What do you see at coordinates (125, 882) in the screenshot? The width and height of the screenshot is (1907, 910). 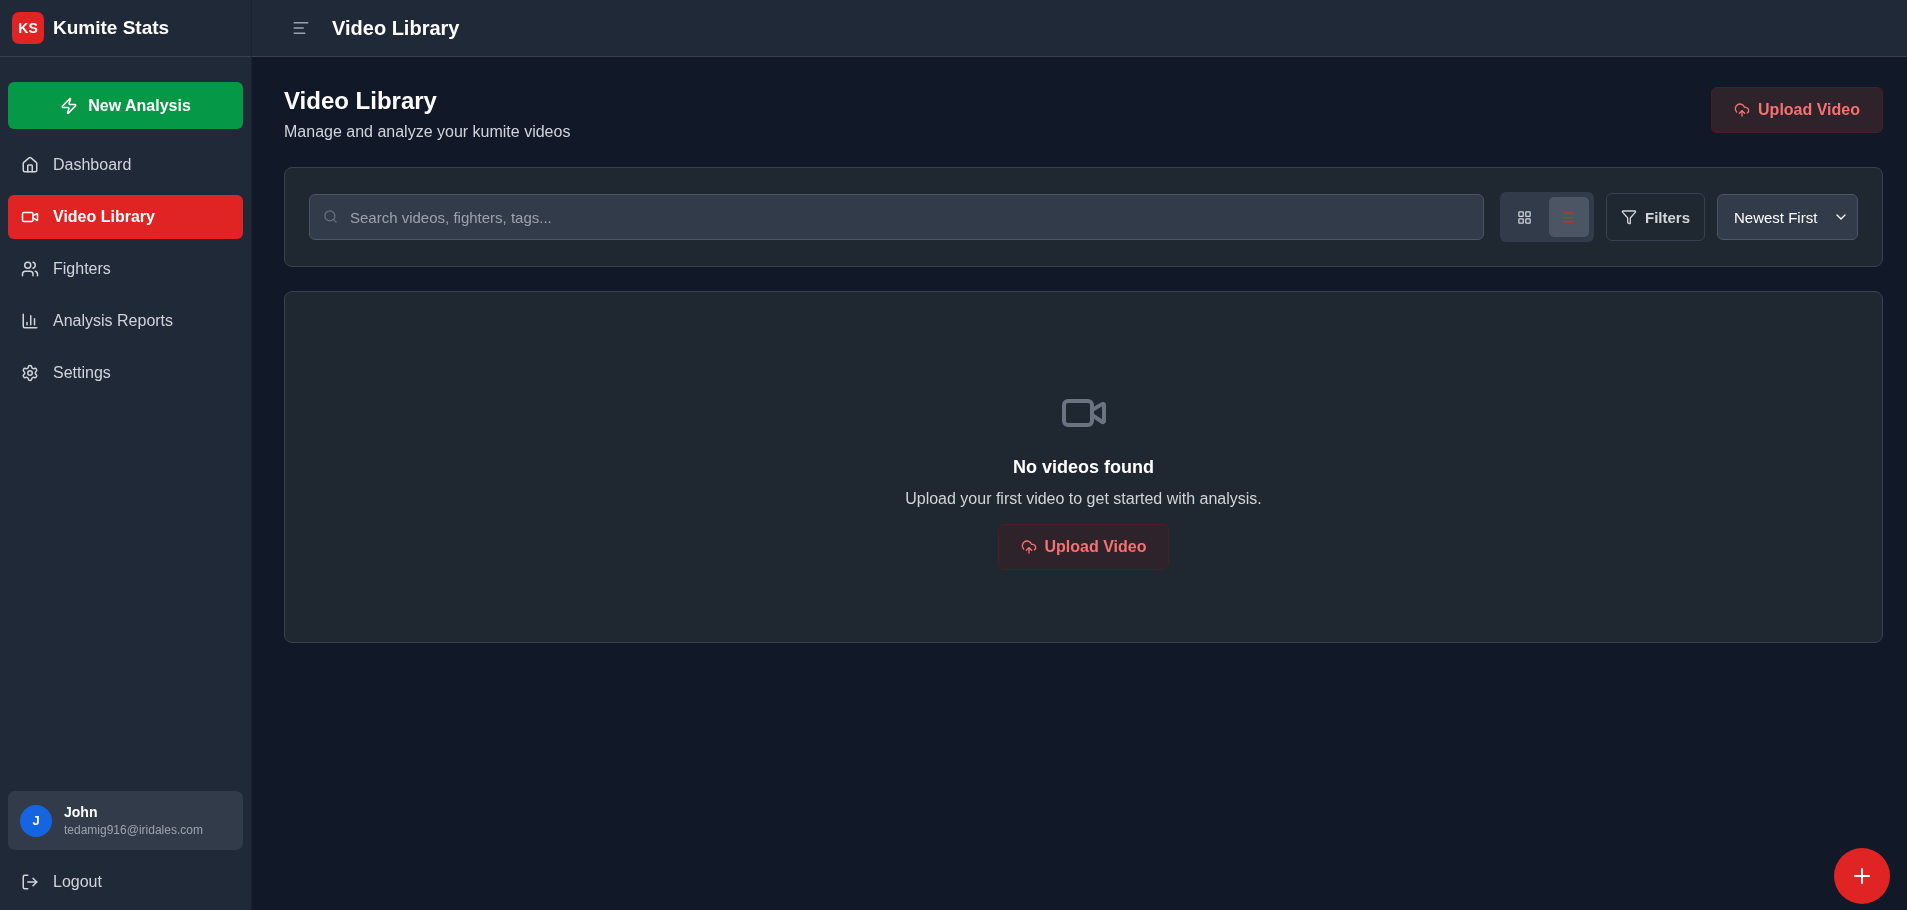 I see `logout-button: Logout` at bounding box center [125, 882].